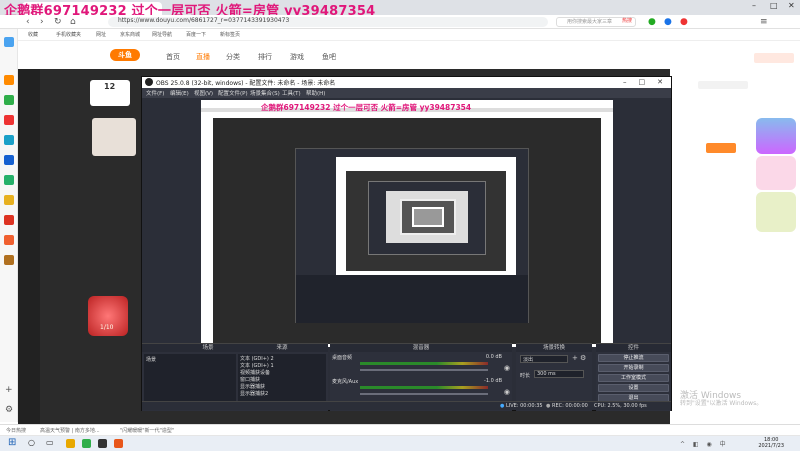 The height and width of the screenshot is (451, 800). I want to click on douyu-right-panel, so click(735, 232).